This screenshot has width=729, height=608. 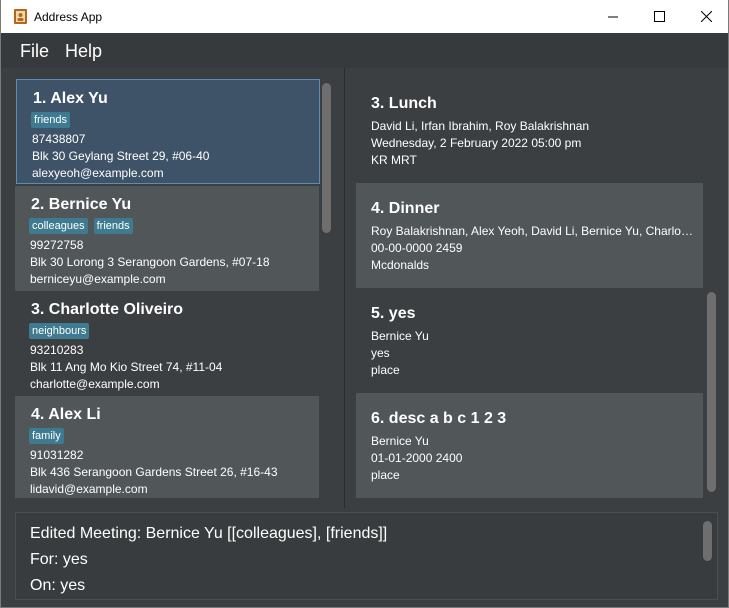 I want to click on person-name: 1. Alex Yu, so click(x=70, y=98).